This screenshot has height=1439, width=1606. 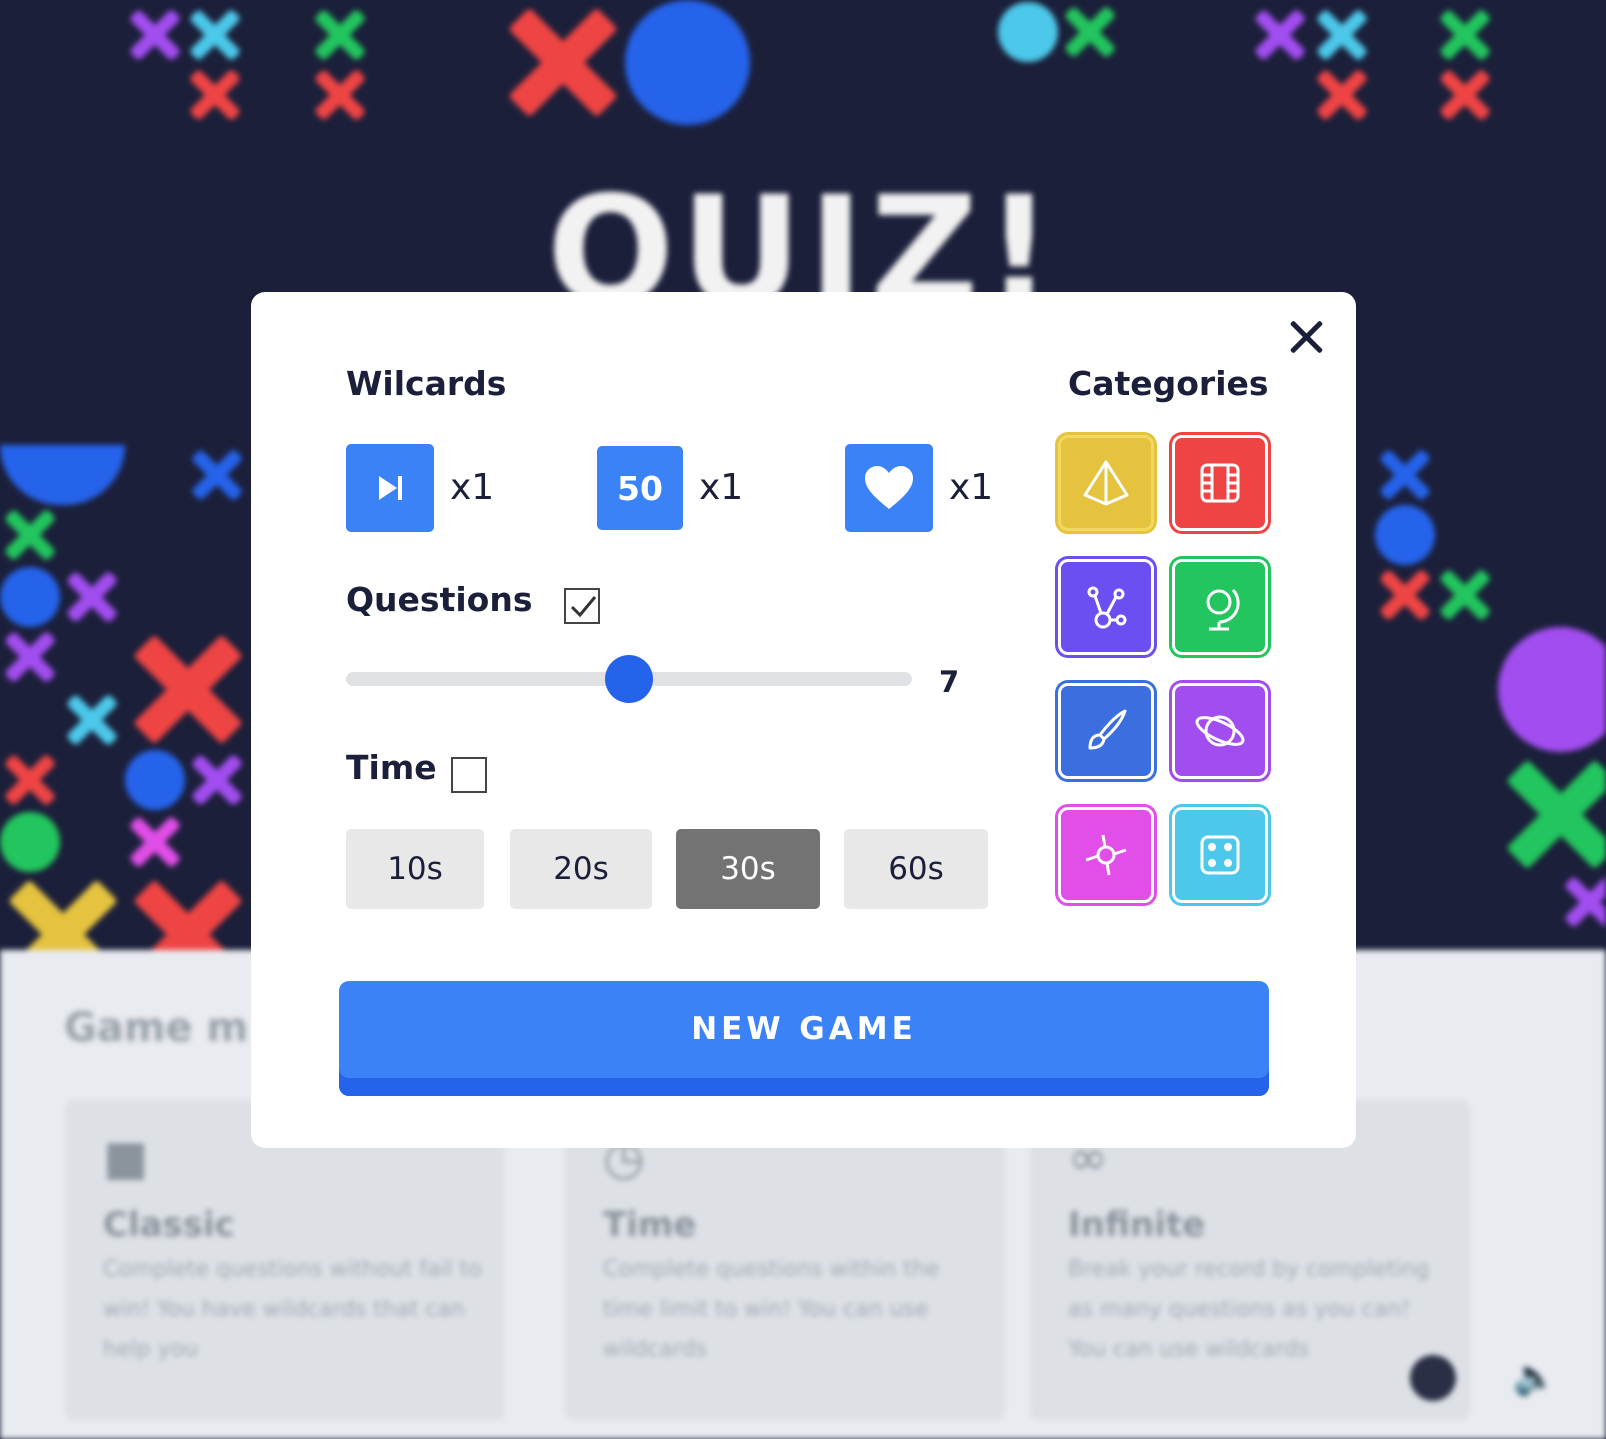 I want to click on molecule-icon, so click(x=1107, y=607).